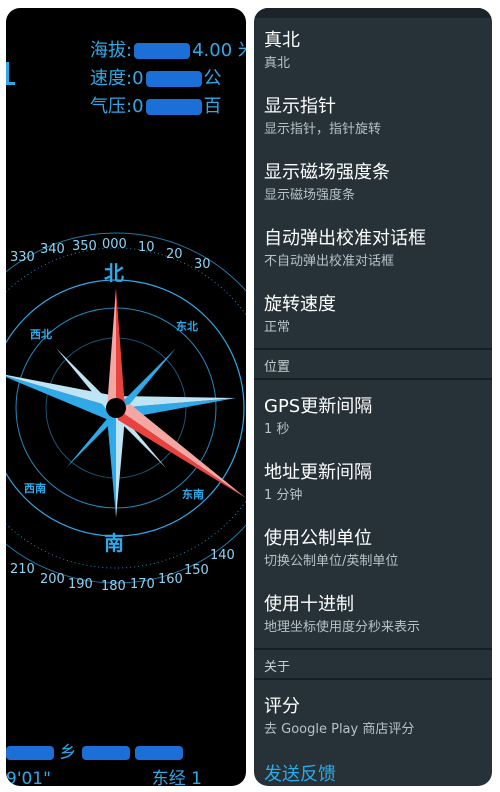 The image size is (500, 792). Describe the element at coordinates (212, 78) in the screenshot. I see `speed-unit: 公` at that location.